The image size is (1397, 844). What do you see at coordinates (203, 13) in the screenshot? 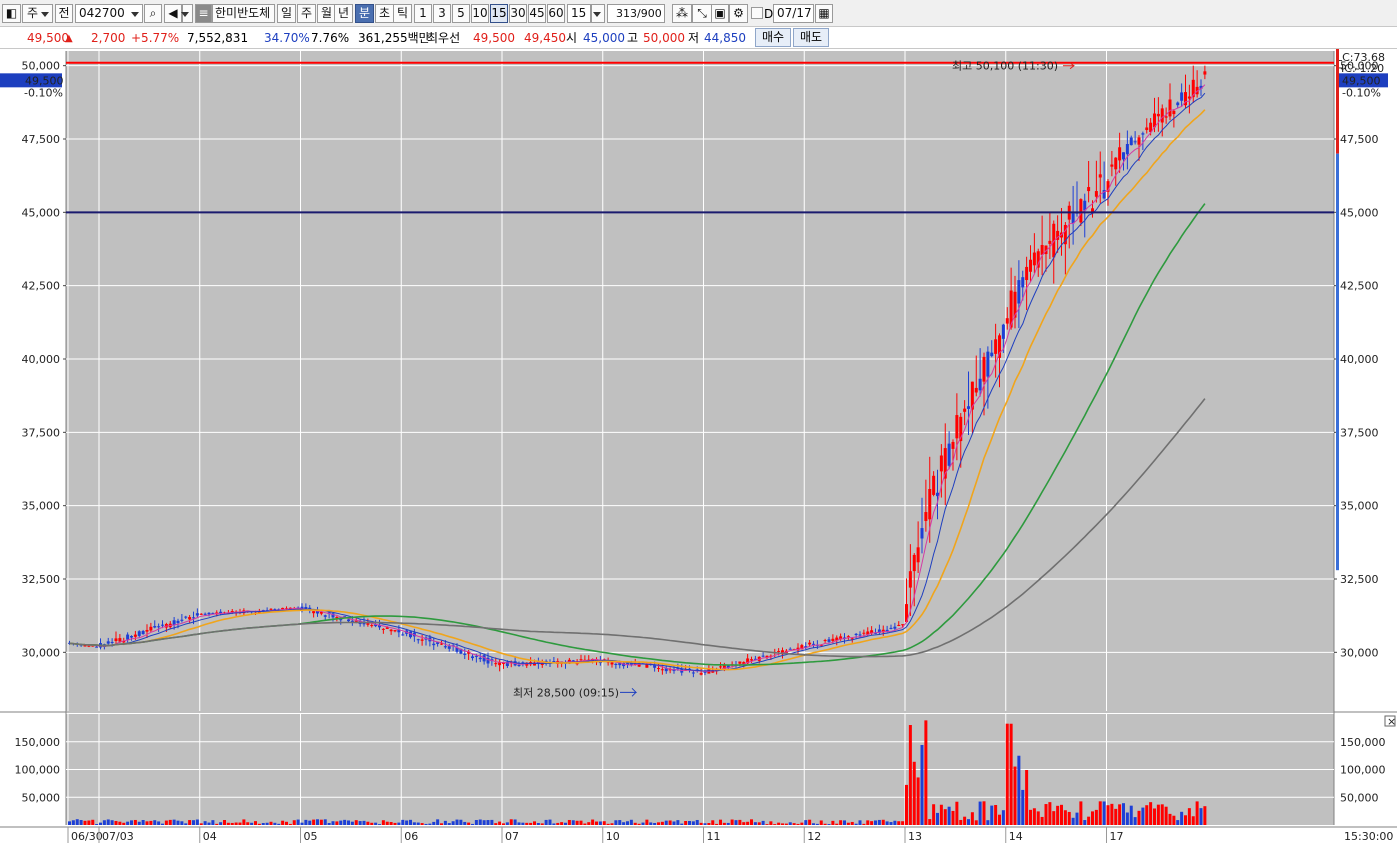
I see `stock-info-icon: ≡` at bounding box center [203, 13].